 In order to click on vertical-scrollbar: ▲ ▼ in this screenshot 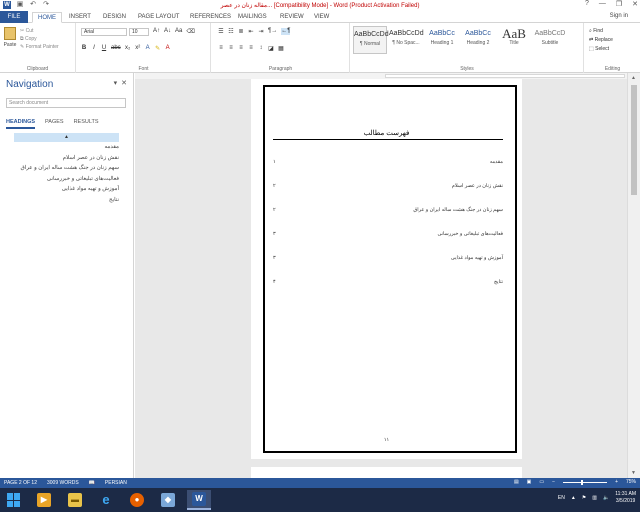, I will do `click(633, 275)`.